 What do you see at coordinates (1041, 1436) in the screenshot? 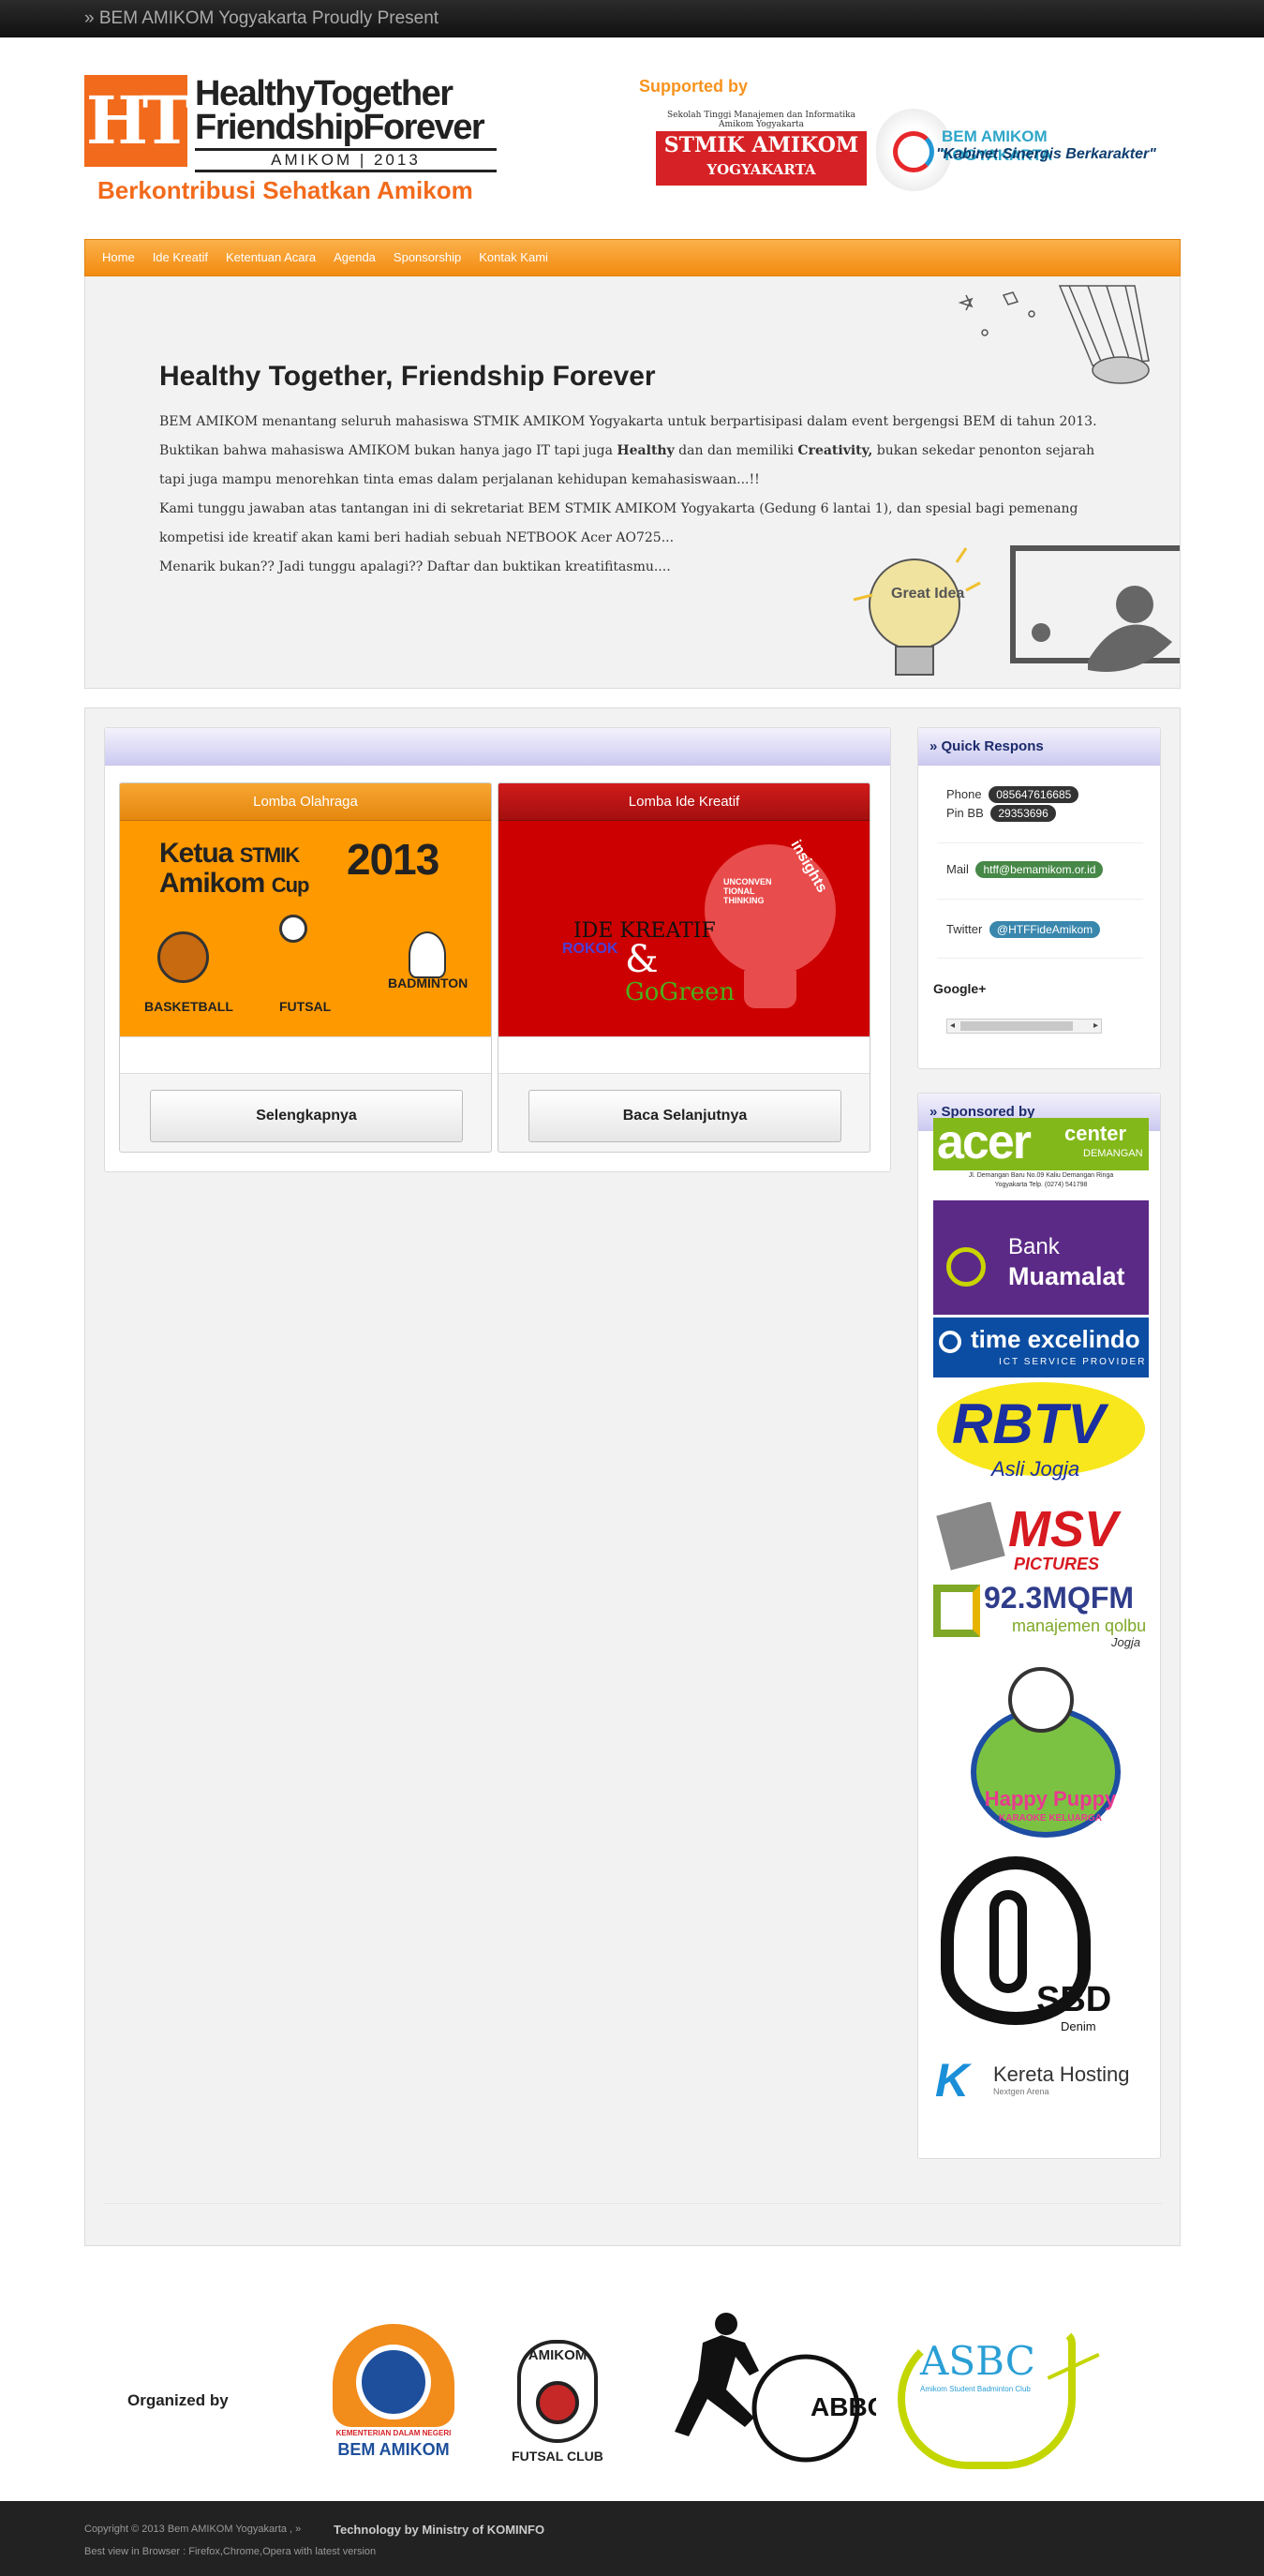
I see `sponsor-rbtv-logo: RBTV Asli Jogja` at bounding box center [1041, 1436].